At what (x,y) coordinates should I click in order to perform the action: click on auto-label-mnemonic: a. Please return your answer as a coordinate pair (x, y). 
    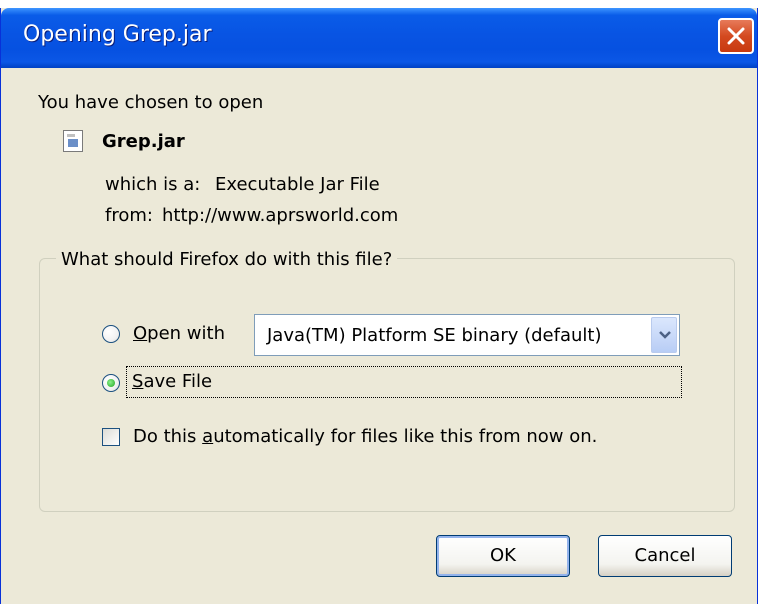
    Looking at the image, I should click on (208, 436).